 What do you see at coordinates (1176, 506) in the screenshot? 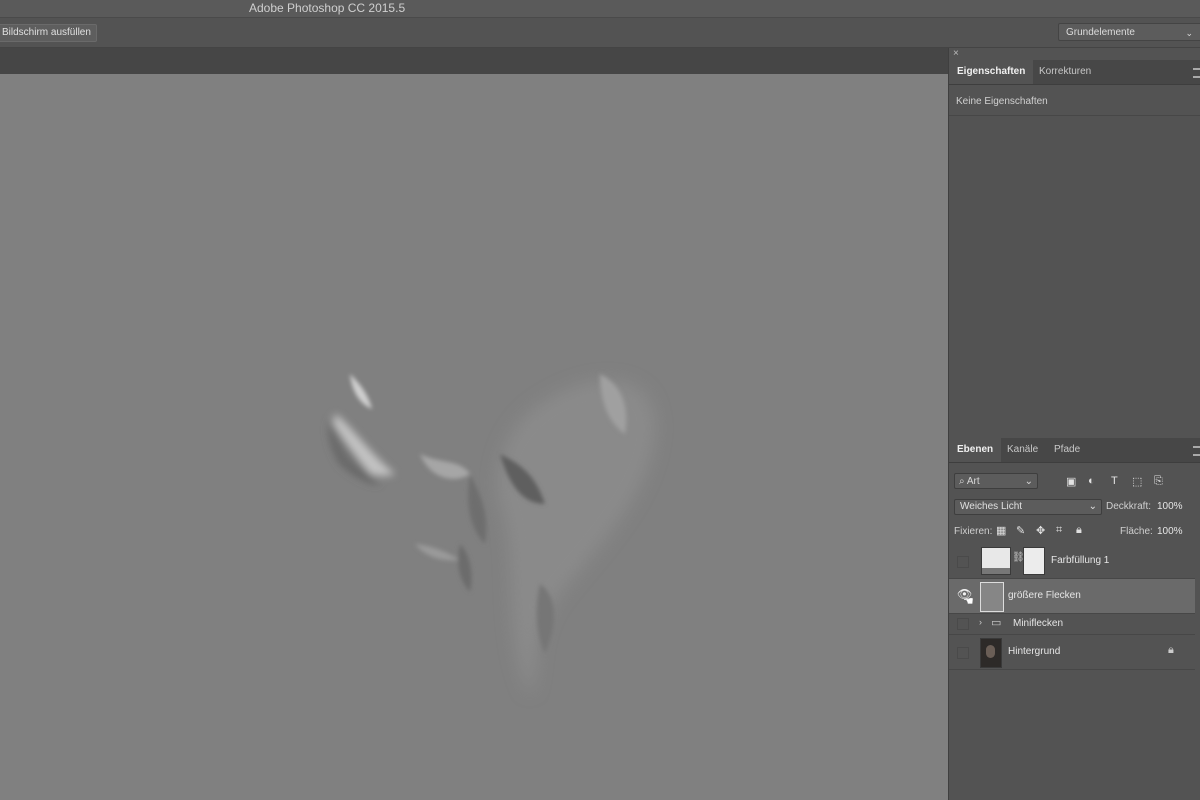
I see `opacity-value: 100%` at bounding box center [1176, 506].